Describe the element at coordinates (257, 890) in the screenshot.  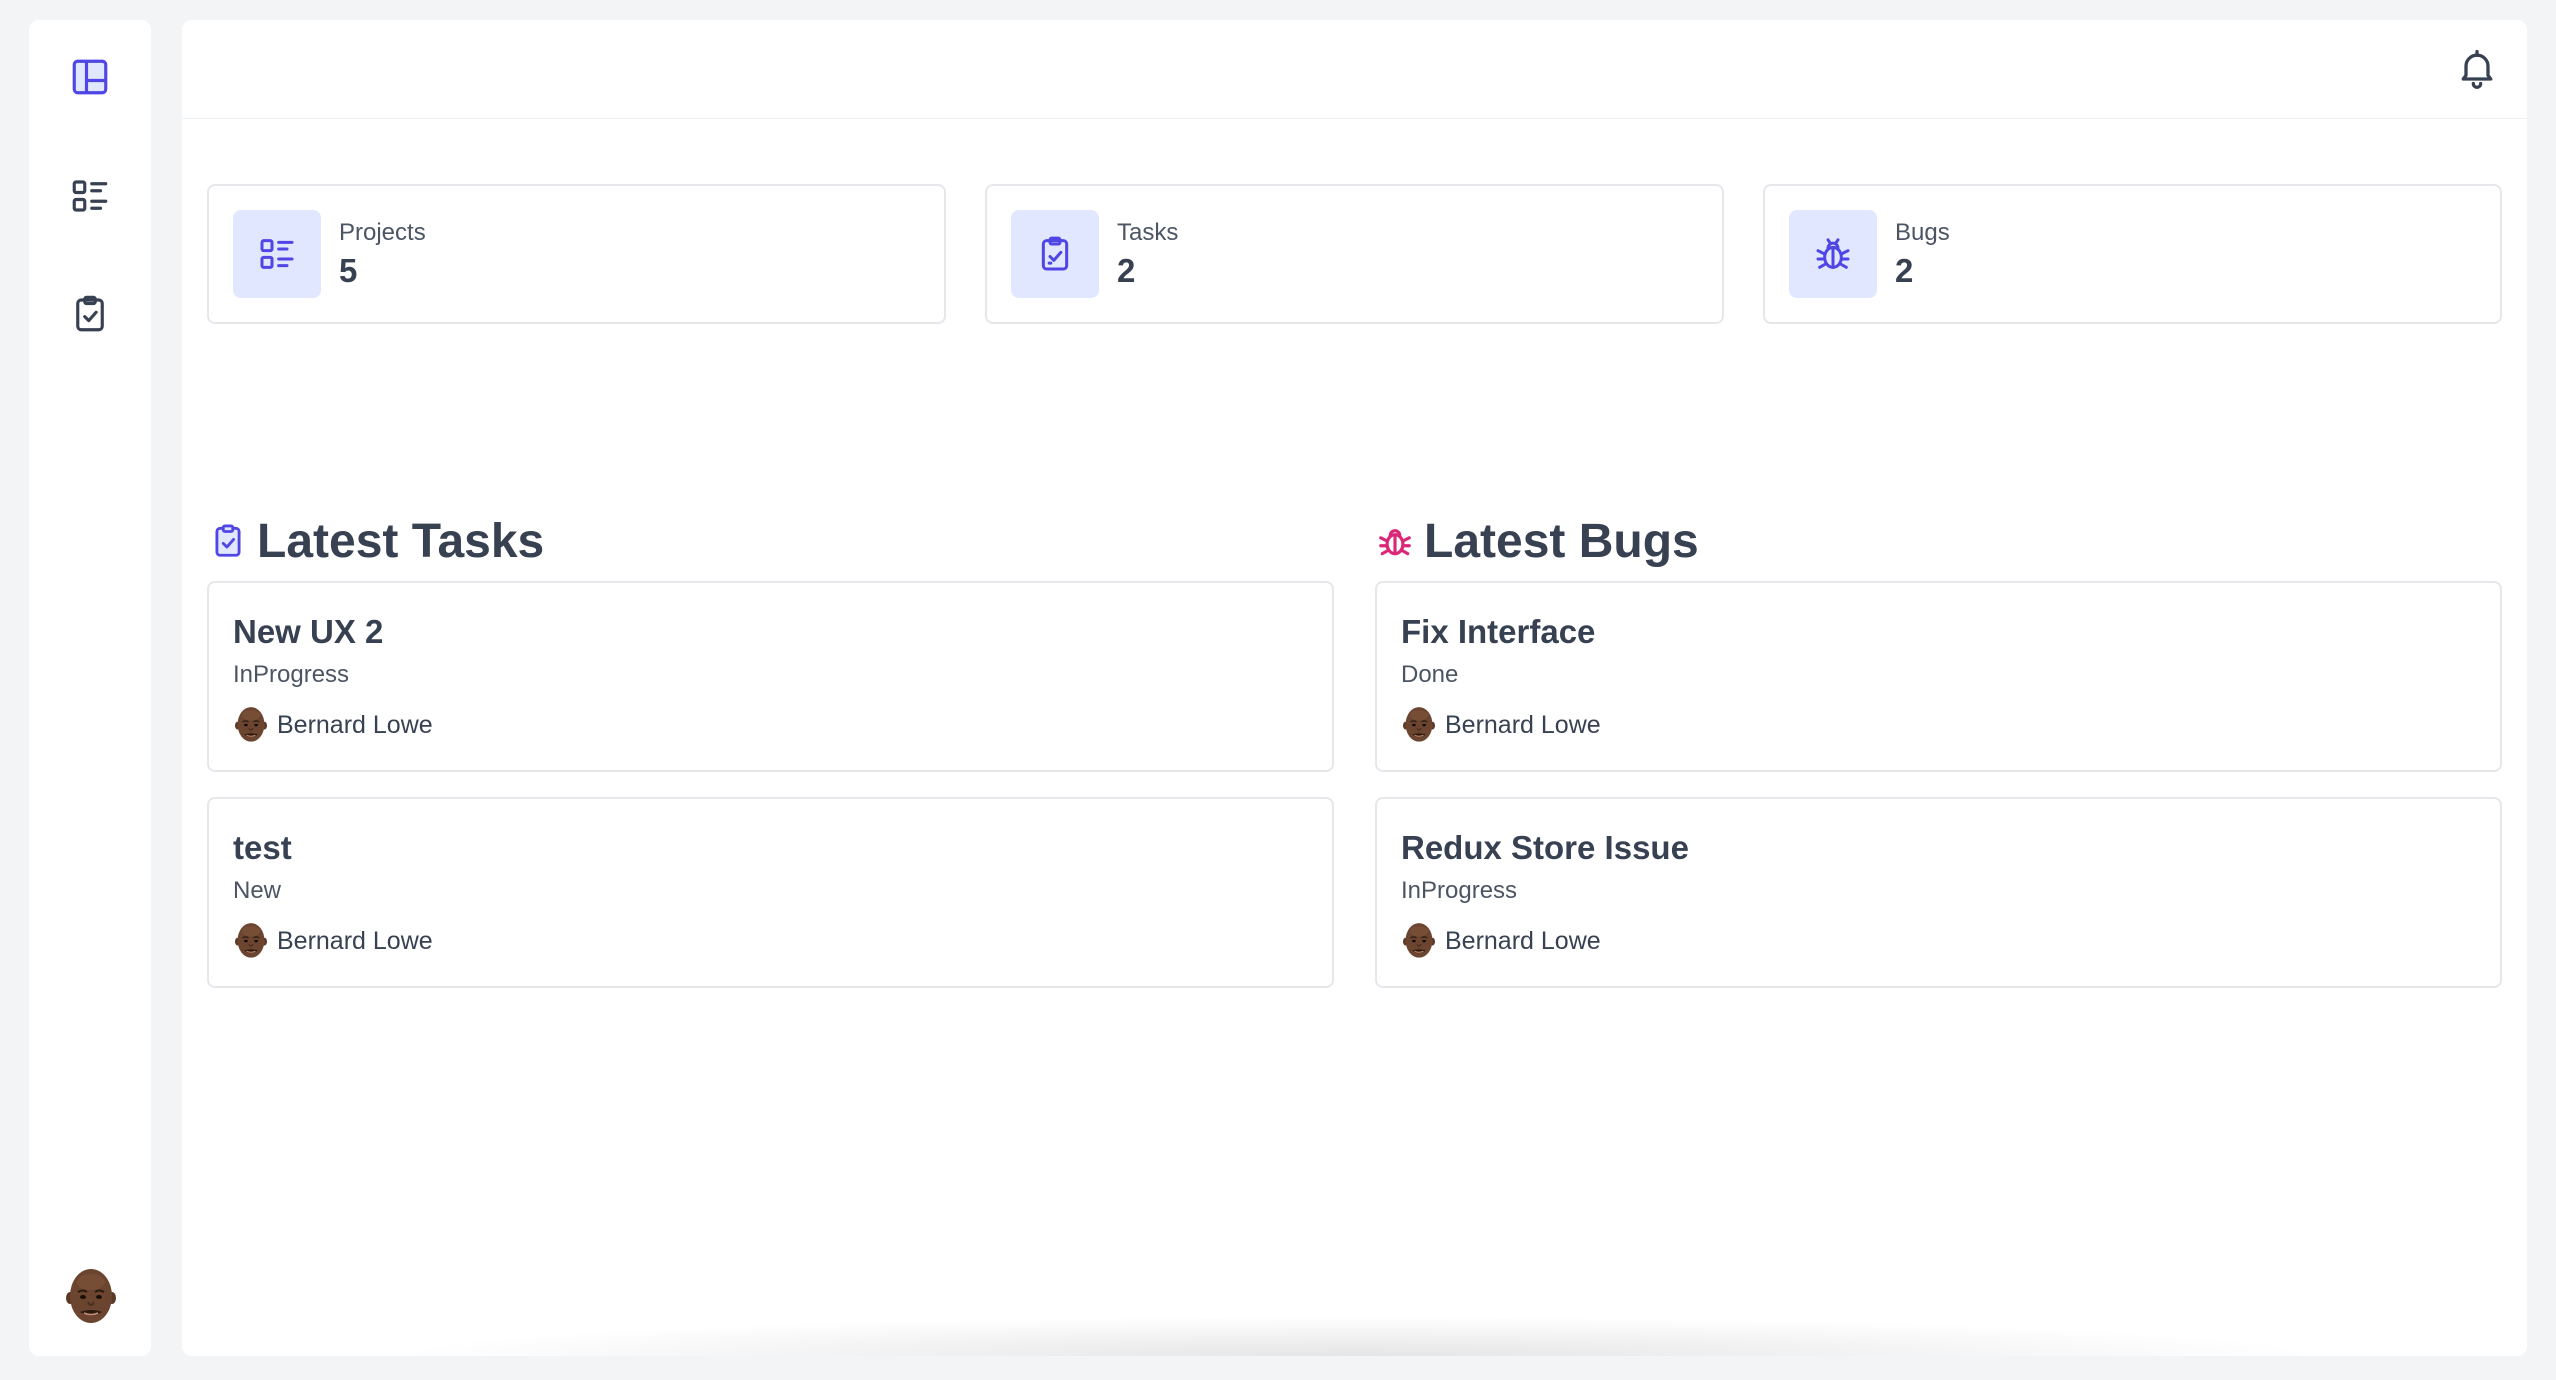
I see `task-status: New` at that location.